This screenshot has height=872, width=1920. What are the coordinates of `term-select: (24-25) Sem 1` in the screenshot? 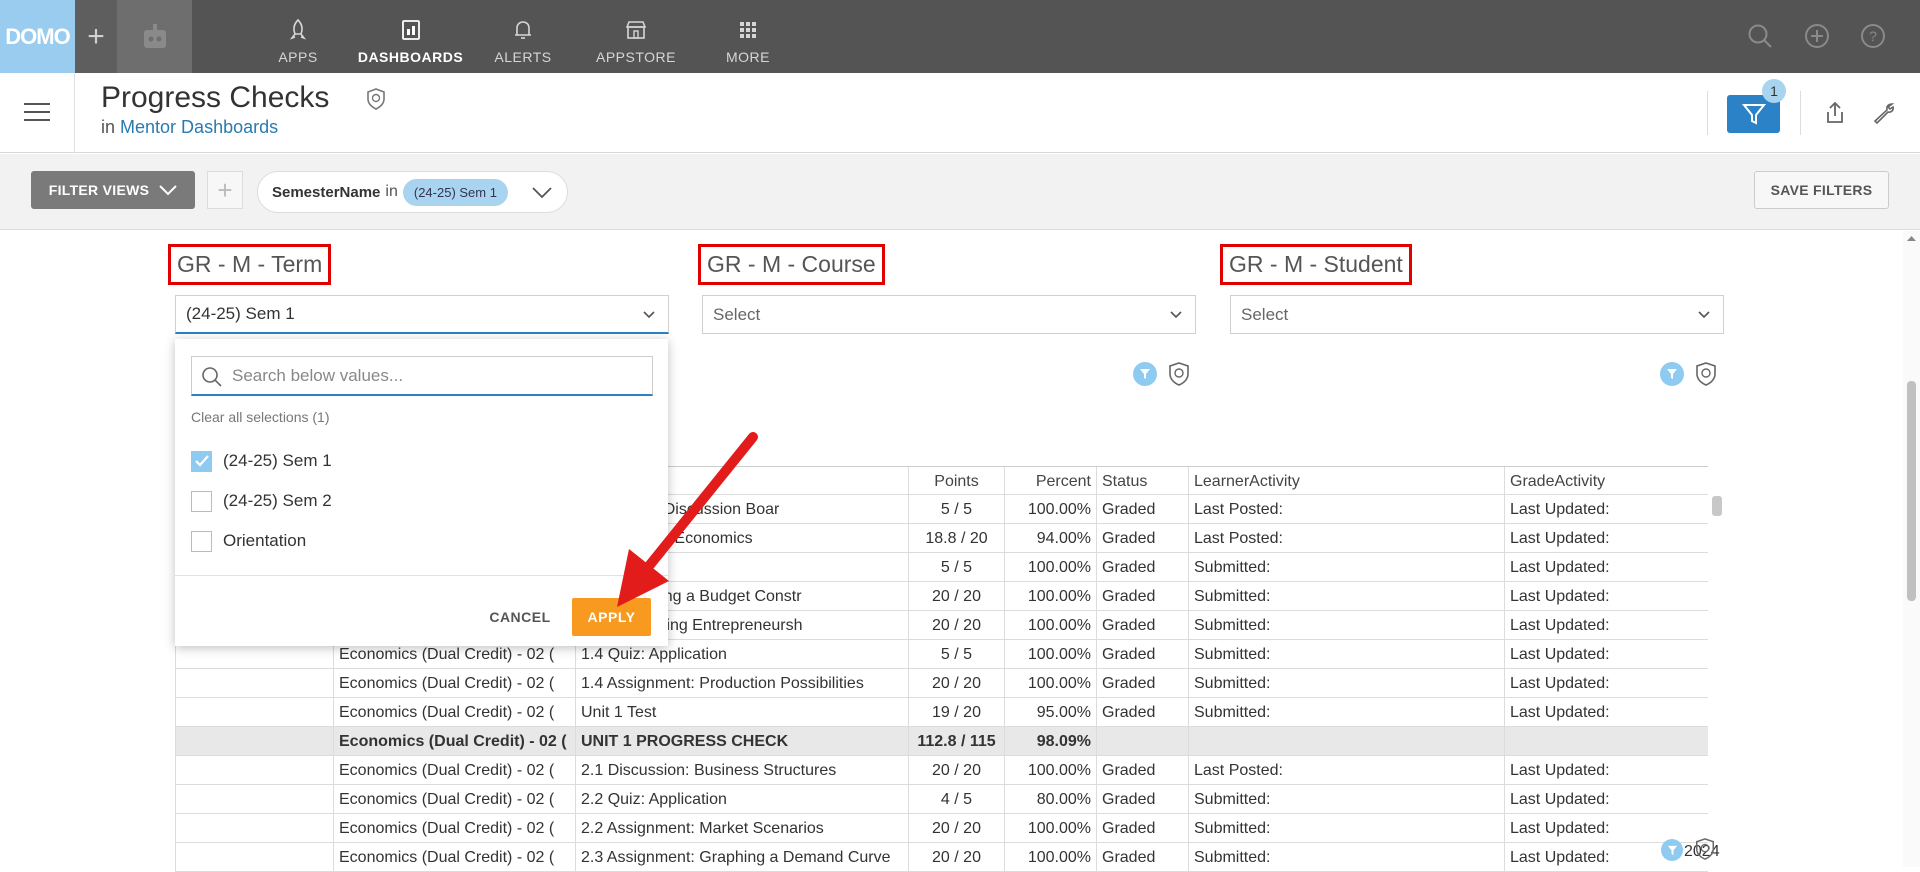 It's located at (422, 314).